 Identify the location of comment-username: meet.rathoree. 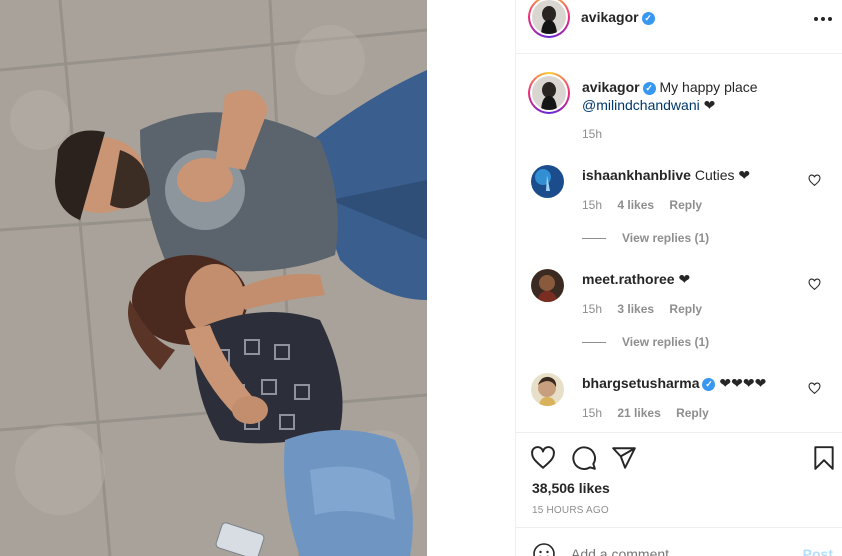
(628, 279).